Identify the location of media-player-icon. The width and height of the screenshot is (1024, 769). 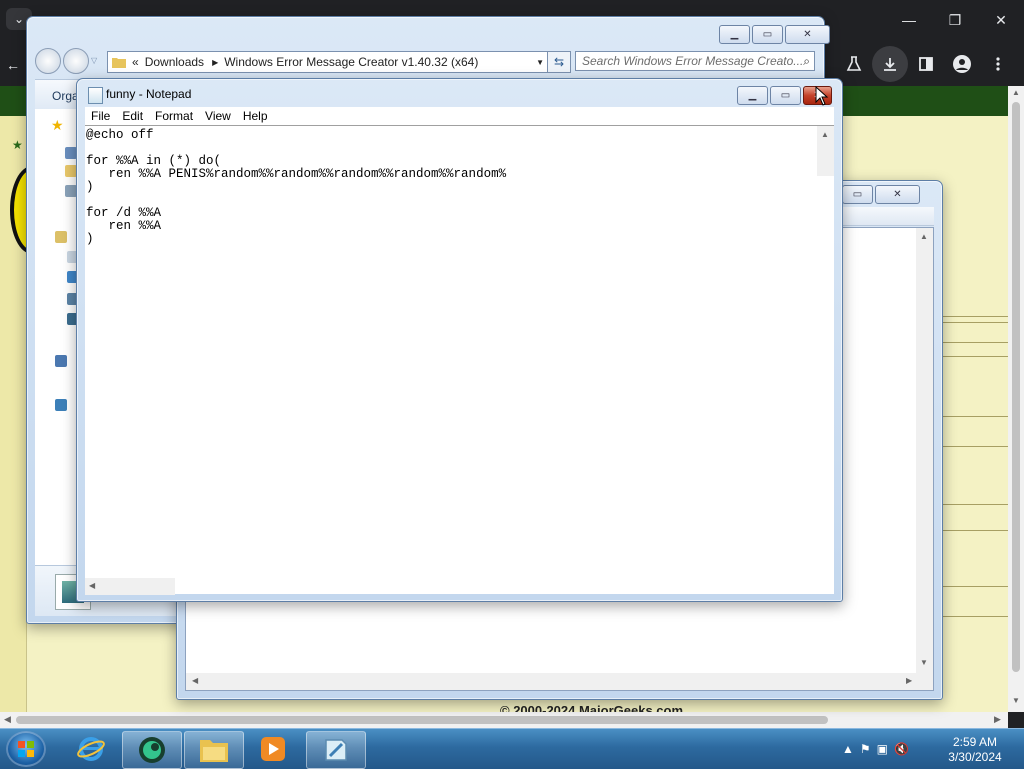
(273, 749).